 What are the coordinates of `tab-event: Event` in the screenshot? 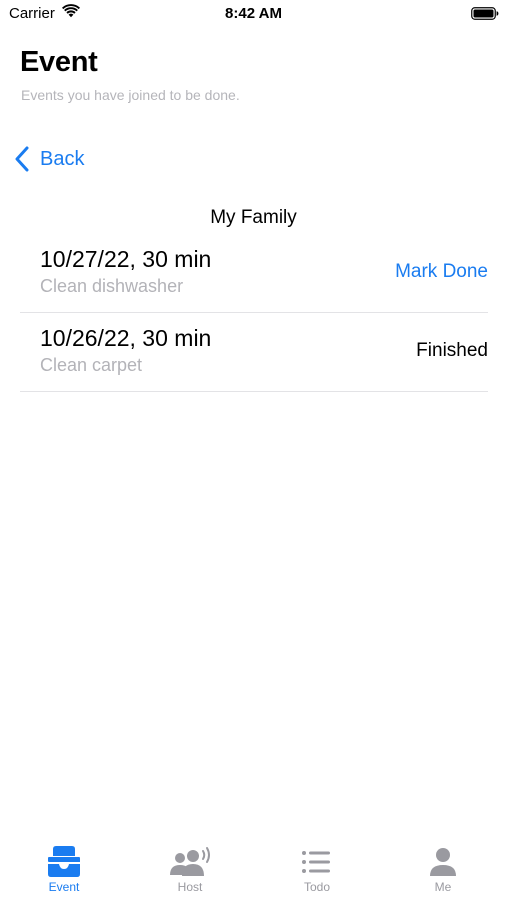 It's located at (64, 872).